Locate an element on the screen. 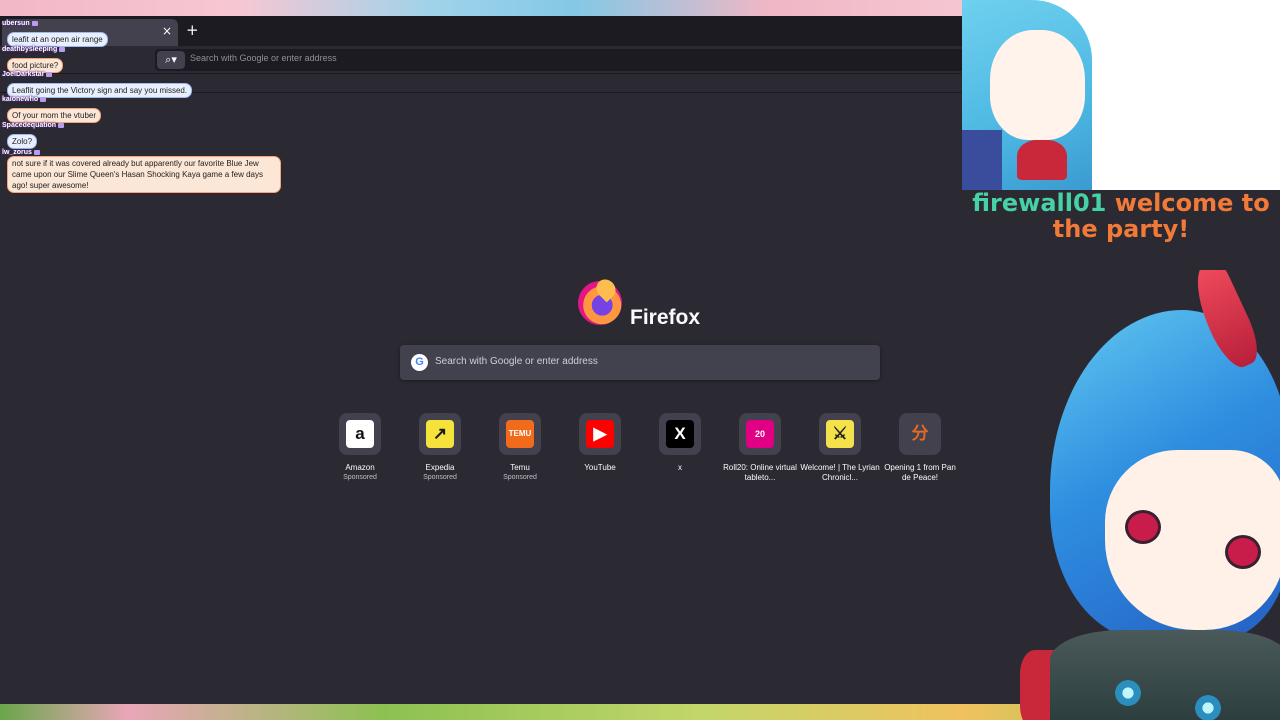 Image resolution: width=1280 pixels, height=720 pixels. avatar-face is located at coordinates (1037, 85).